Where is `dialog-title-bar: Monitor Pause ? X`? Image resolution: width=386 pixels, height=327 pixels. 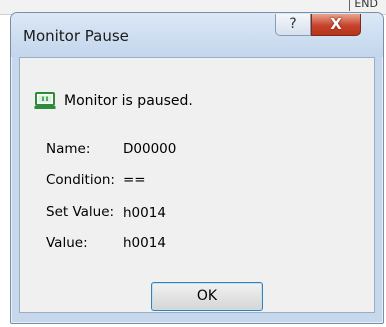 dialog-title-bar: Monitor Pause ? X is located at coordinates (197, 35).